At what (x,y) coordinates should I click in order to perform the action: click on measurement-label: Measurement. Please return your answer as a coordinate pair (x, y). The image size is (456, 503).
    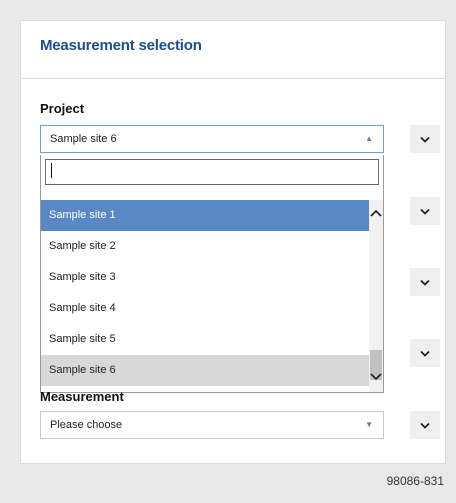
    Looking at the image, I should click on (82, 396).